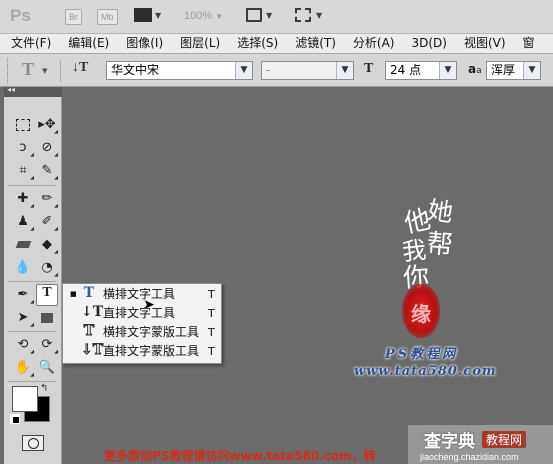 This screenshot has width=553, height=464. What do you see at coordinates (47, 125) in the screenshot?
I see `move-tool-icon: ▸✥ ◢` at bounding box center [47, 125].